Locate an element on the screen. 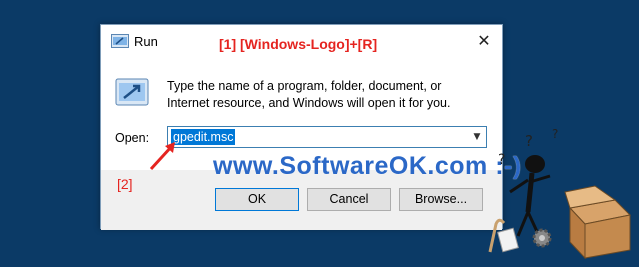  shortcut-annotation: [1] [Windows-Logo]+[R] is located at coordinates (298, 44).